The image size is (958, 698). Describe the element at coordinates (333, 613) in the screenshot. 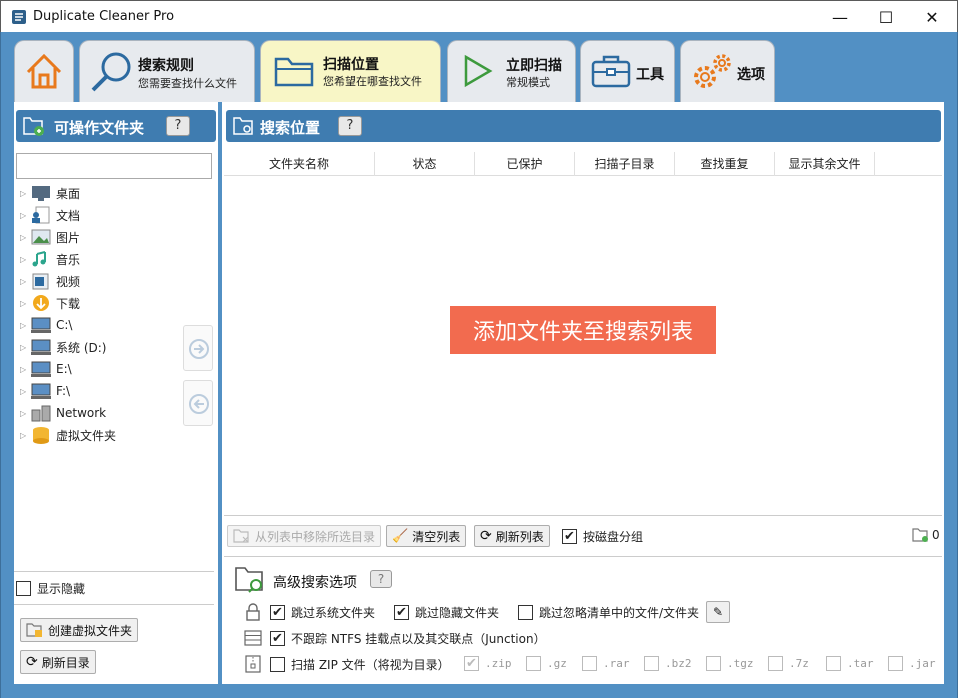

I see `skip-system-label: 跳过系统文件夹` at that location.